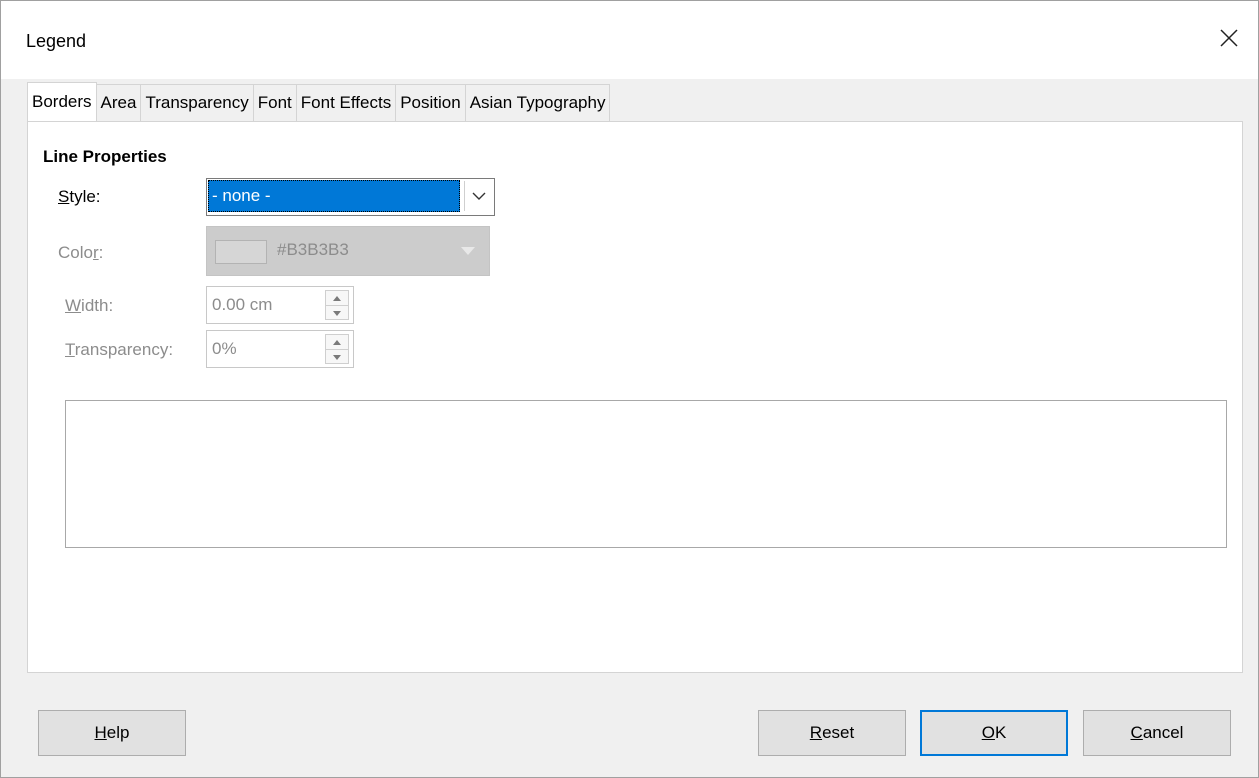  What do you see at coordinates (241, 252) in the screenshot?
I see `color-swatch` at bounding box center [241, 252].